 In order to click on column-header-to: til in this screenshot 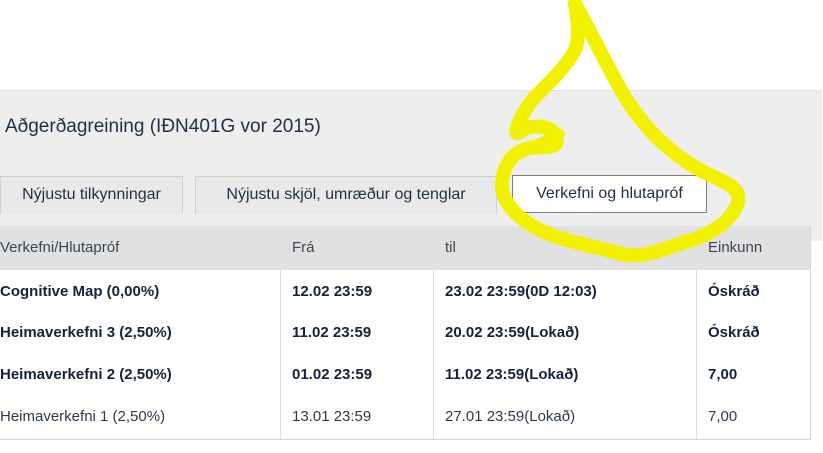, I will do `click(450, 247)`.